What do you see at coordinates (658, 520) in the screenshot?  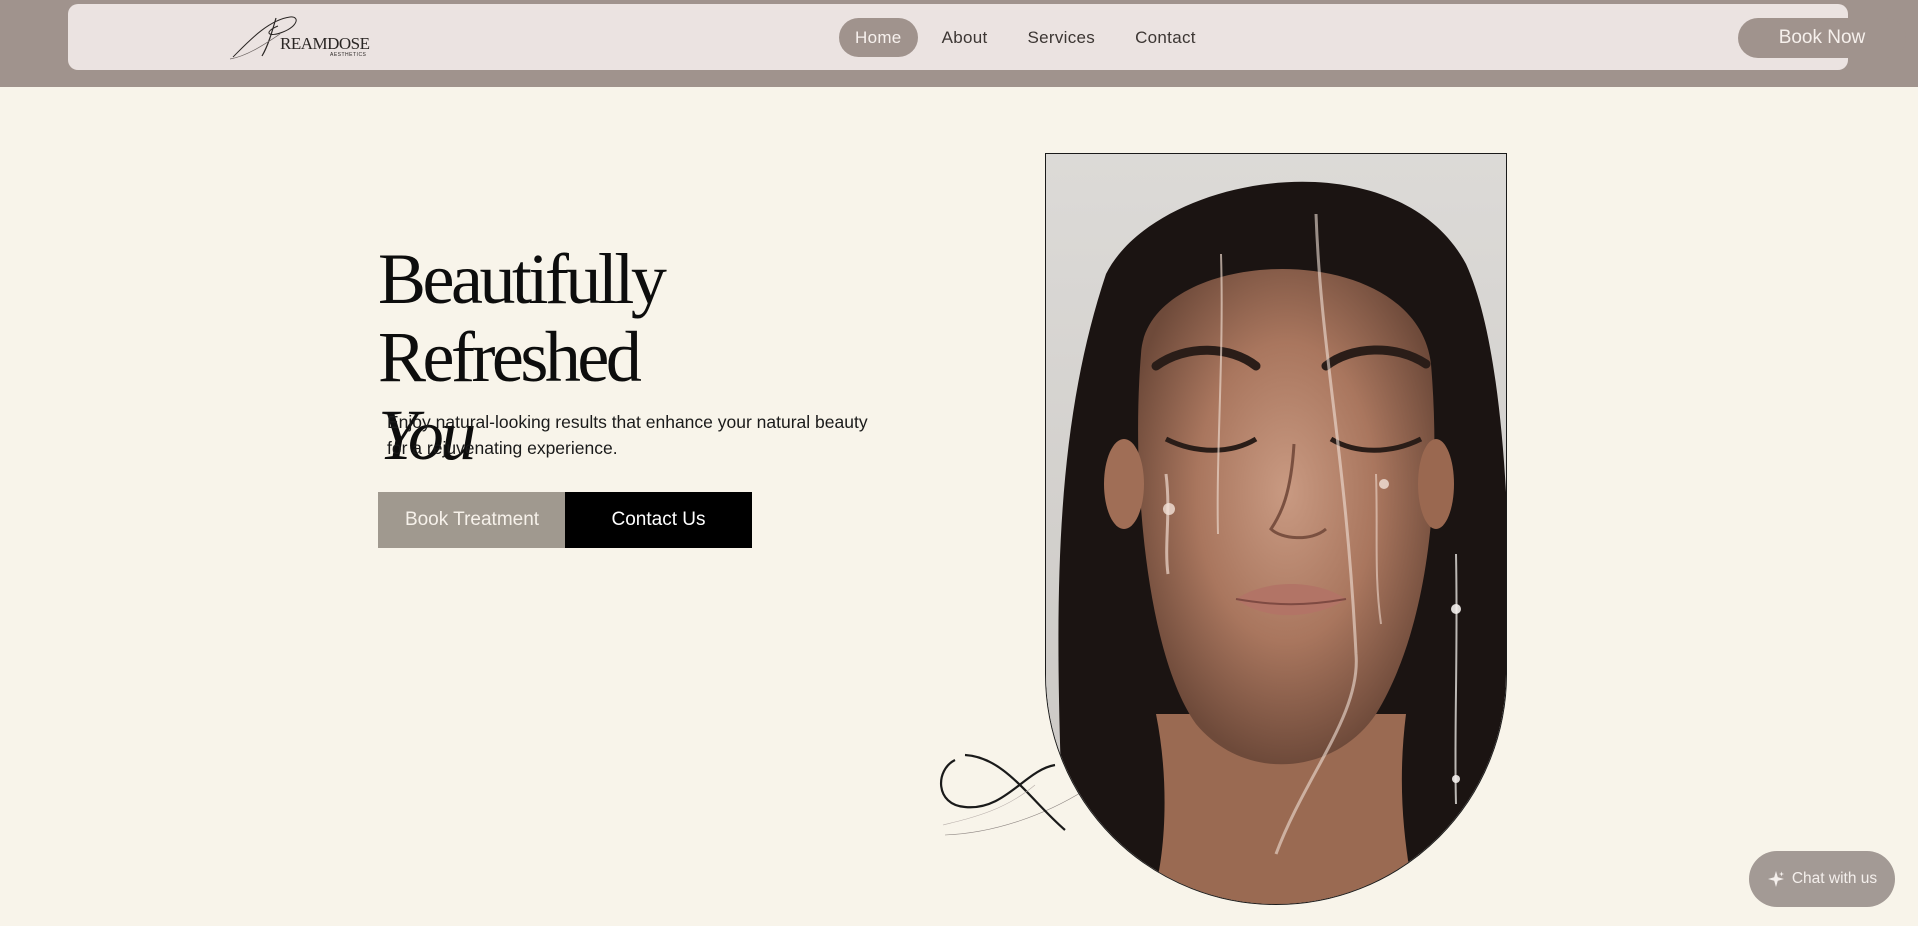 I see `contact-us-button: Contact Us` at bounding box center [658, 520].